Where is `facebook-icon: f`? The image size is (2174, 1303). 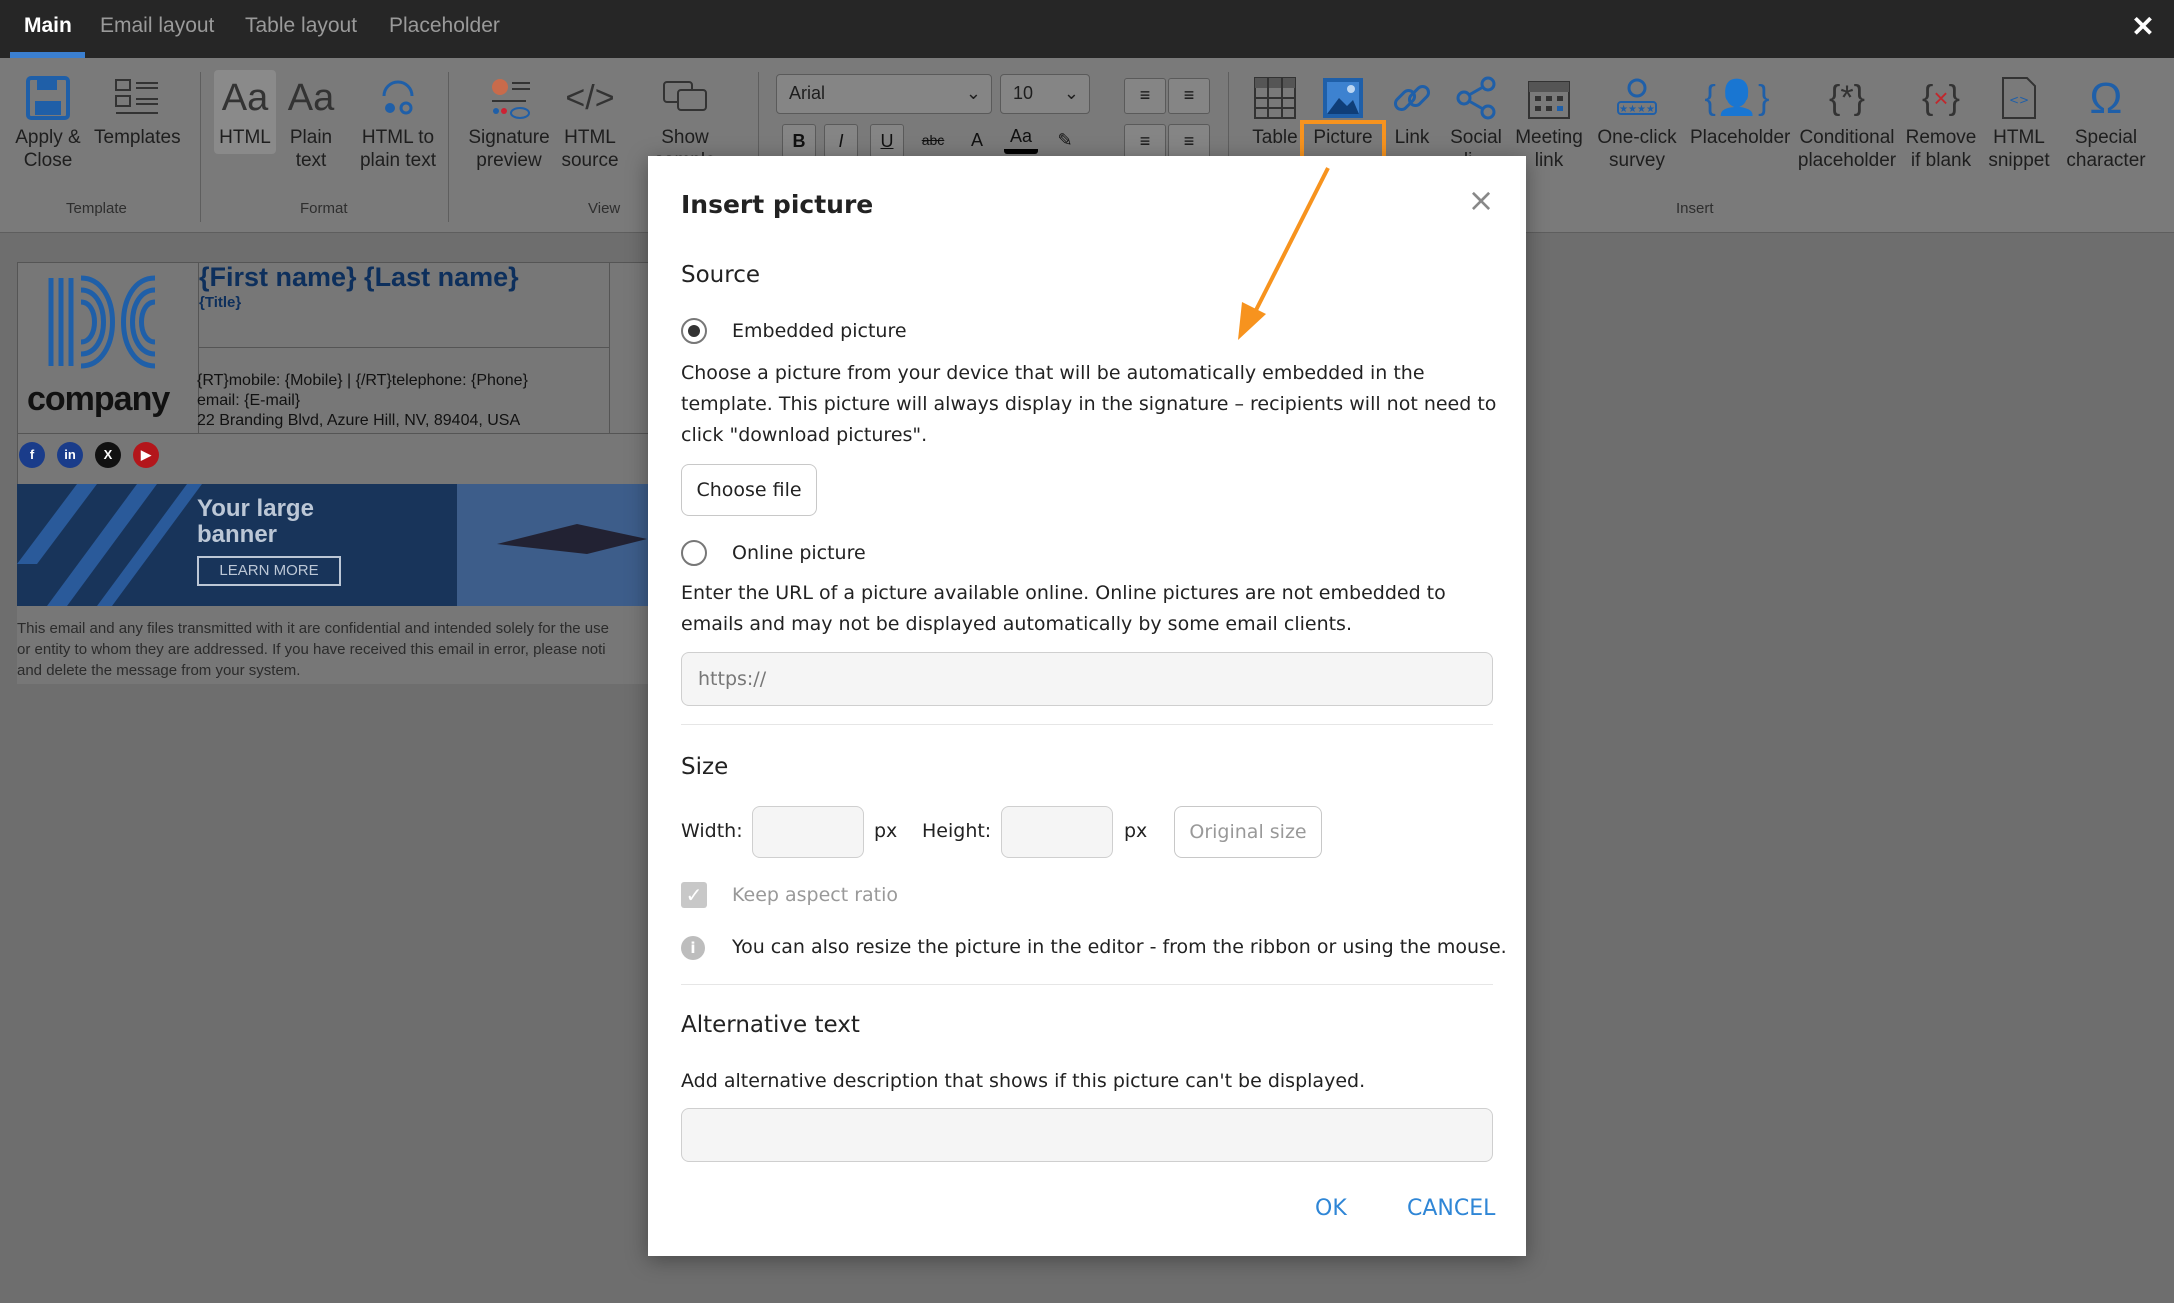 facebook-icon: f is located at coordinates (32, 455).